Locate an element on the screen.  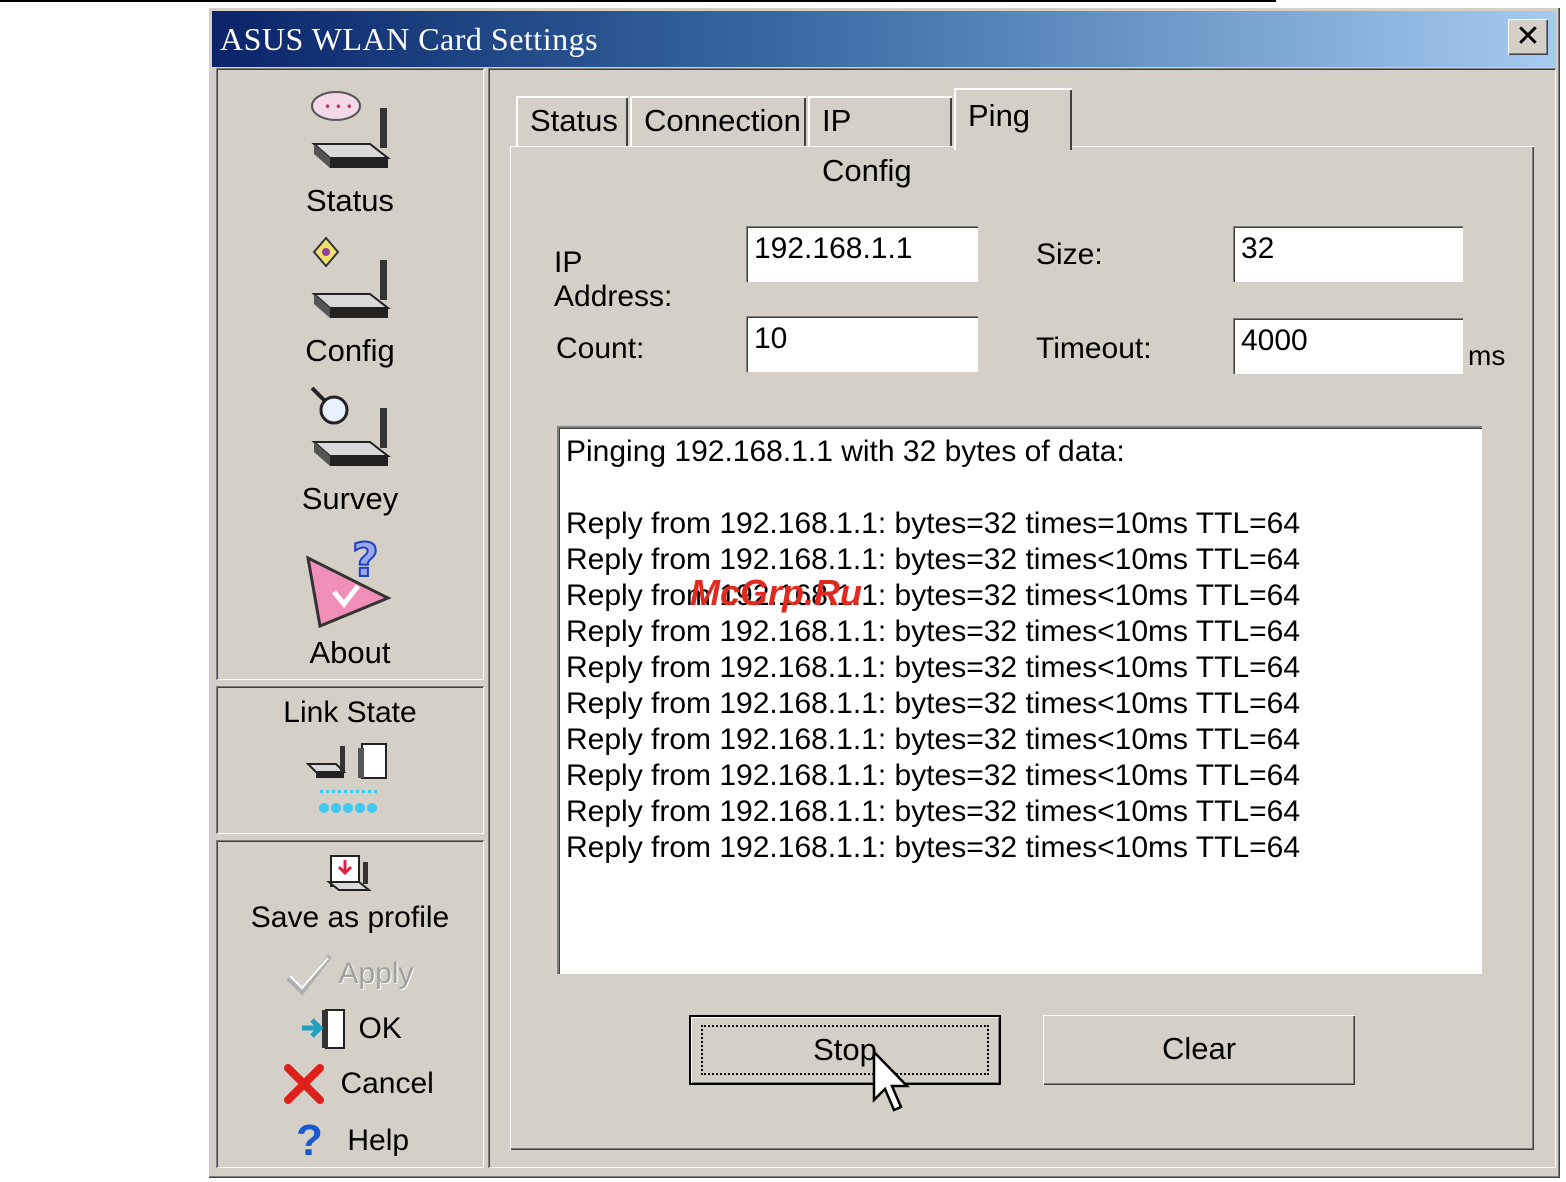
timeout-input: 4000 is located at coordinates (1348, 346).